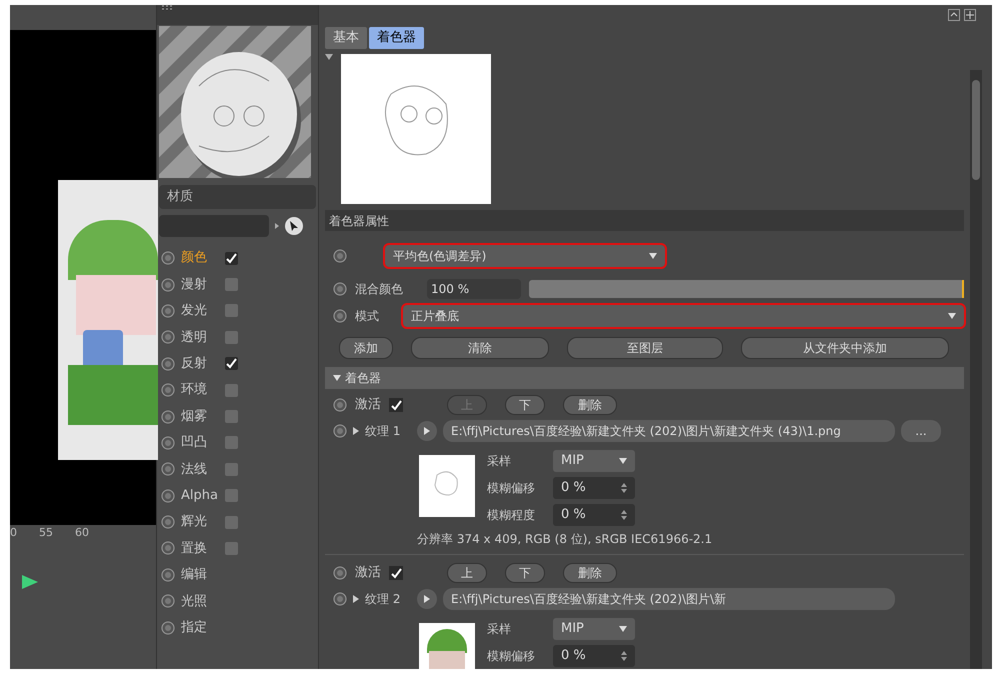  I want to click on channel-label: 法线, so click(200, 470).